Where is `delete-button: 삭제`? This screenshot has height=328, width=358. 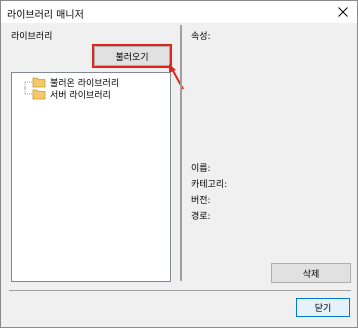
delete-button: 삭제 is located at coordinates (311, 273).